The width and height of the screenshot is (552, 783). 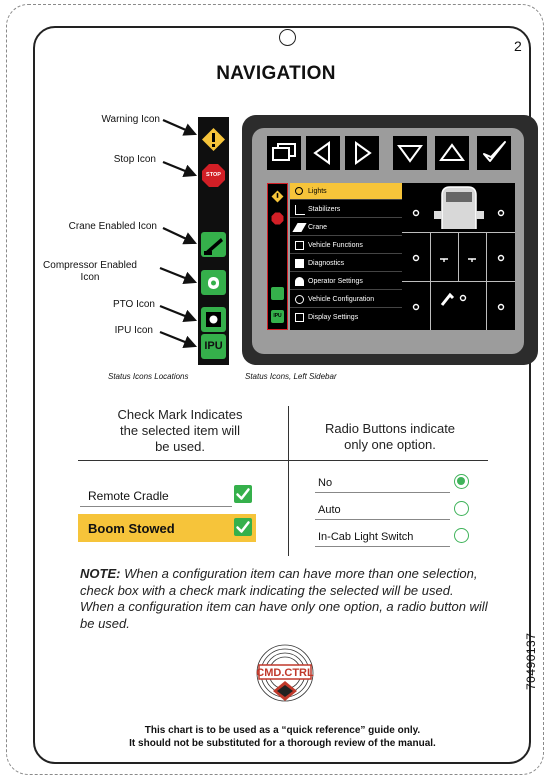 I want to click on screen-warning-icon, so click(x=277, y=196).